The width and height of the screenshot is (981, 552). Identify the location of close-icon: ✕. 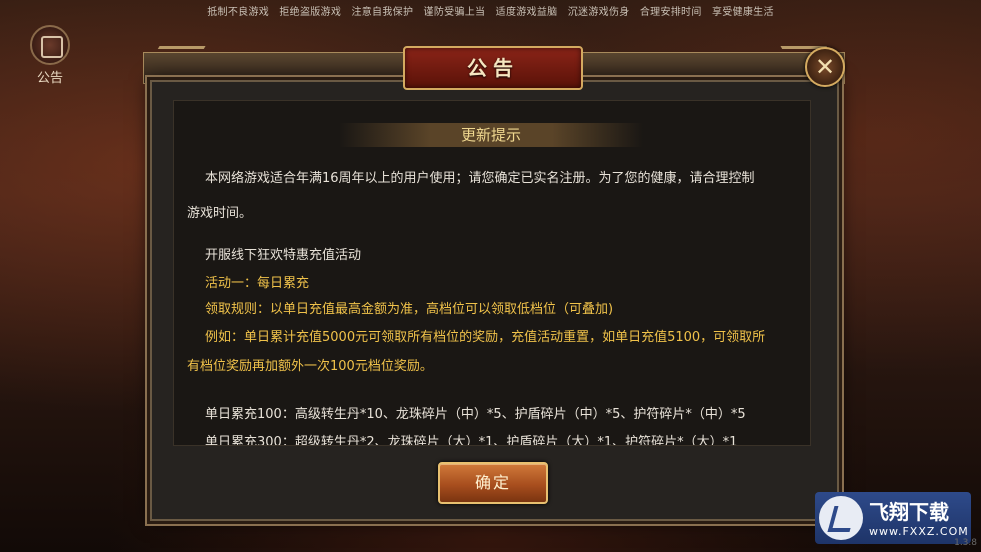
(825, 67).